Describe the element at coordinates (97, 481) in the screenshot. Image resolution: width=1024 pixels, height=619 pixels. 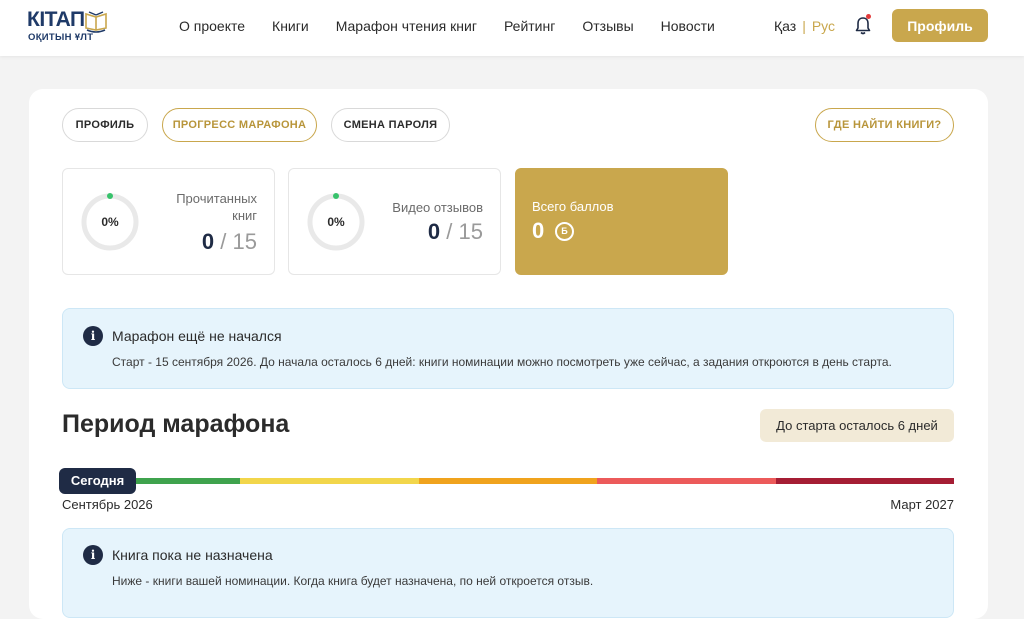
I see `today-marker: Сегодня` at that location.